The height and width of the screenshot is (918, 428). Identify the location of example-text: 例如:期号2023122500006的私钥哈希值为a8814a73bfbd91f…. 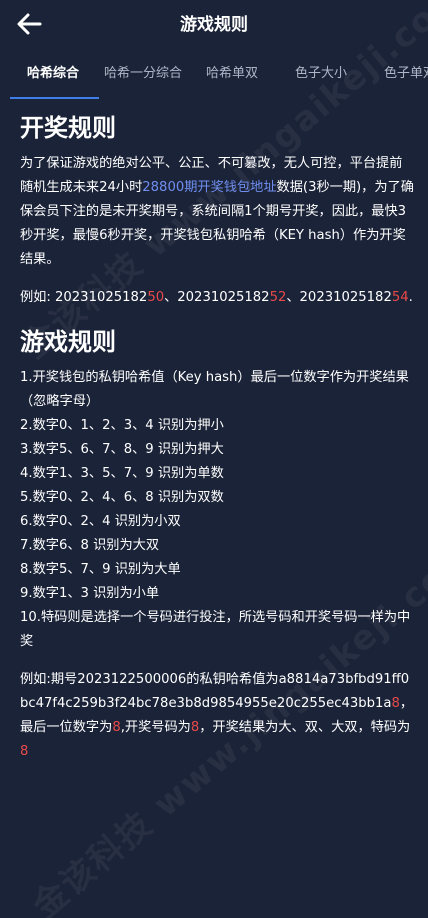
(215, 691).